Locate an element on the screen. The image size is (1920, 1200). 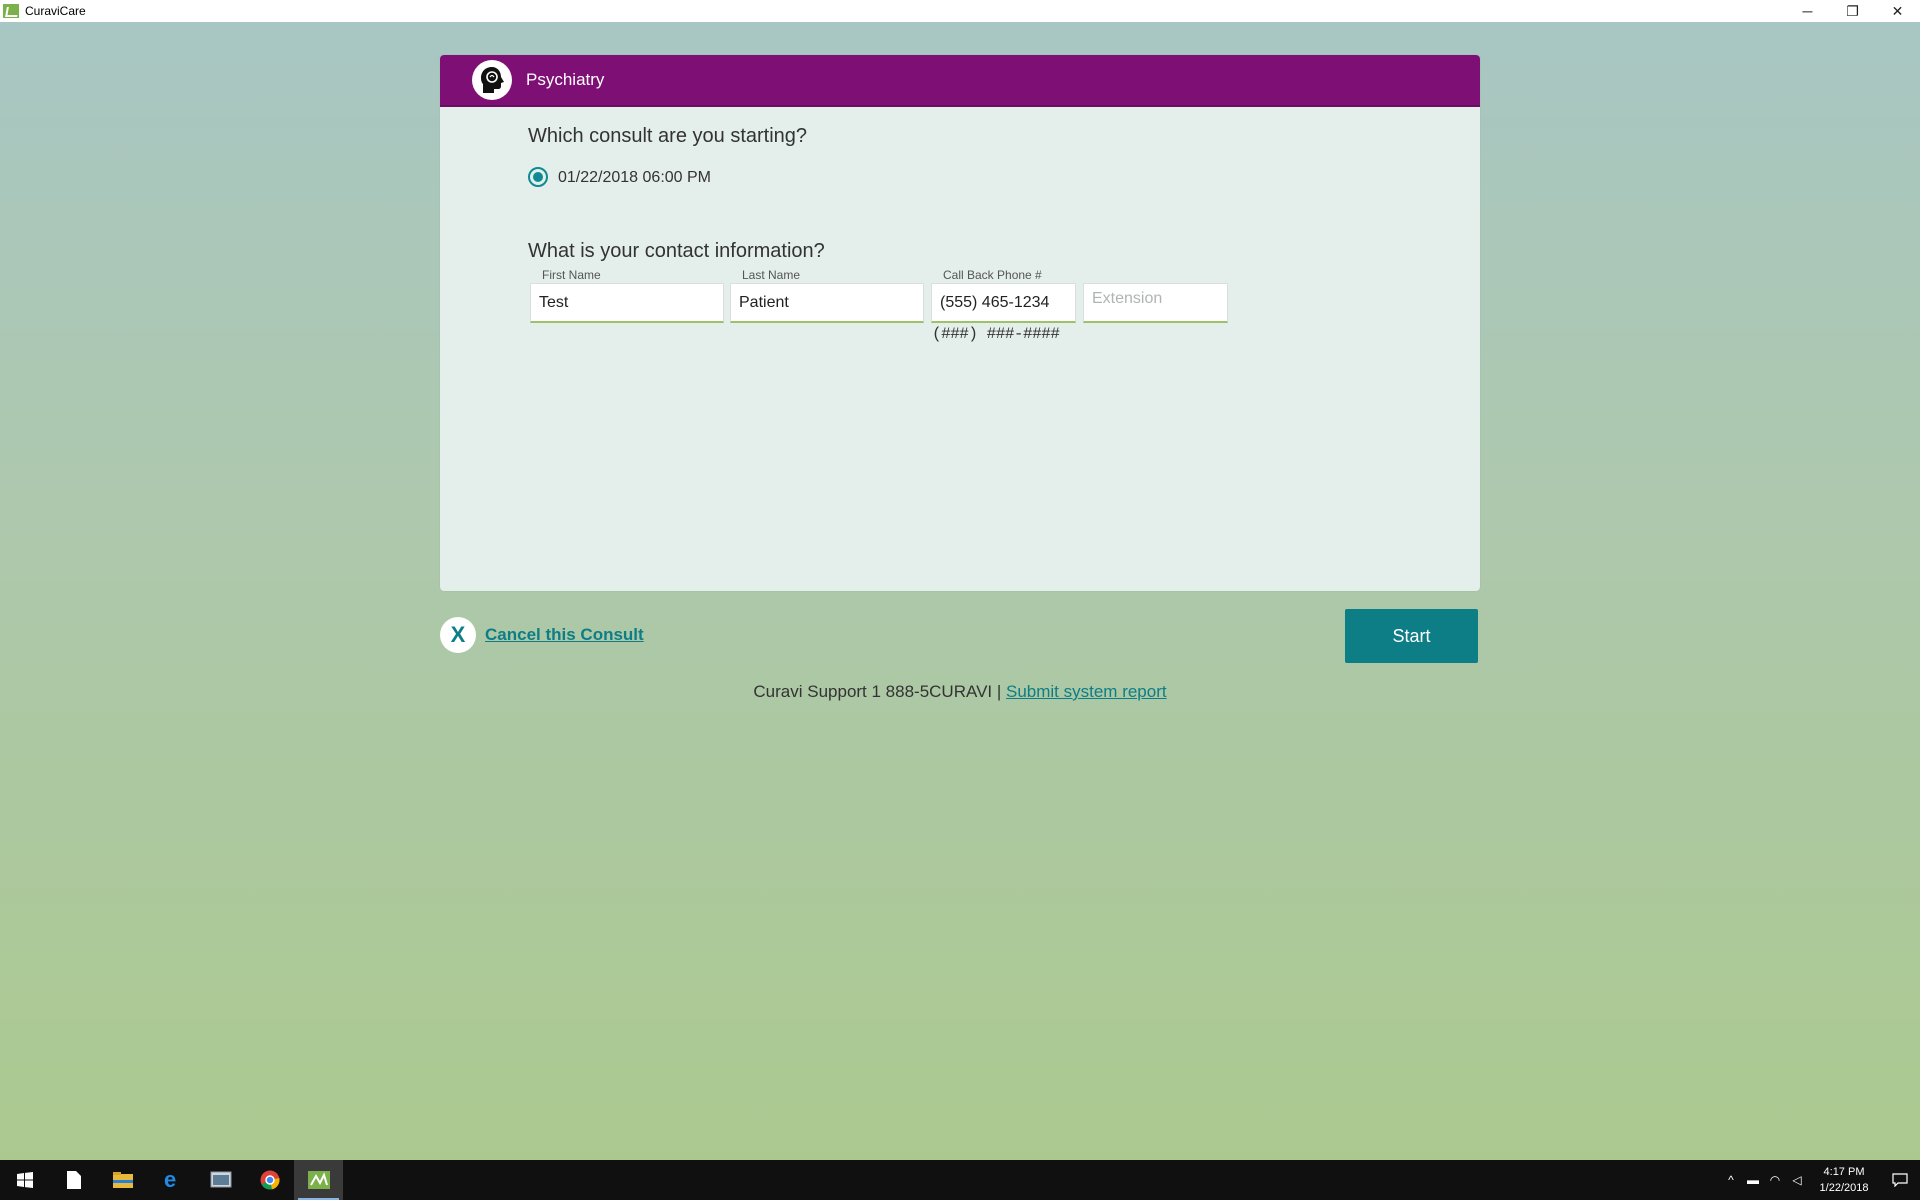
phone-format-hint: (###) ###-#### is located at coordinates (996, 334).